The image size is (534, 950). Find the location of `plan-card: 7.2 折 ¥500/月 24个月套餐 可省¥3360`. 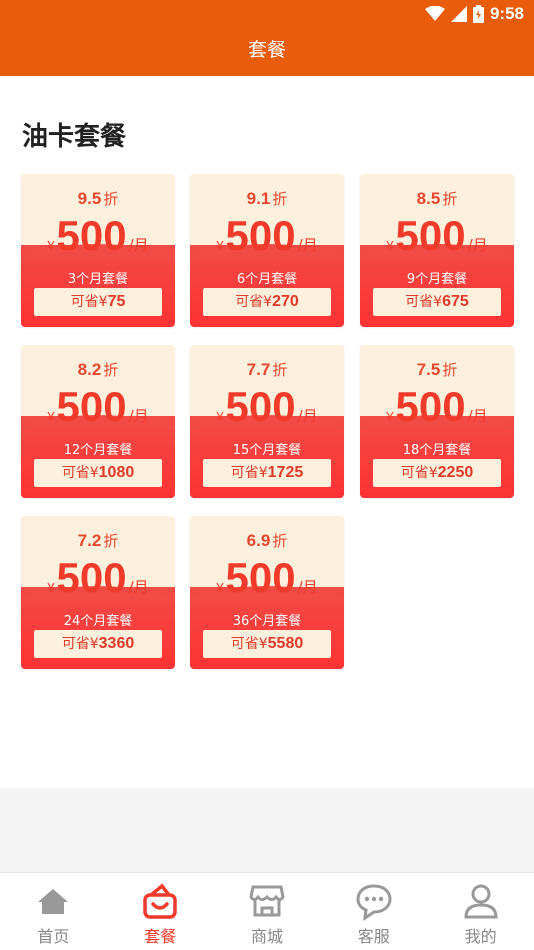

plan-card: 7.2 折 ¥500/月 24个月套餐 可省¥3360 is located at coordinates (98, 592).